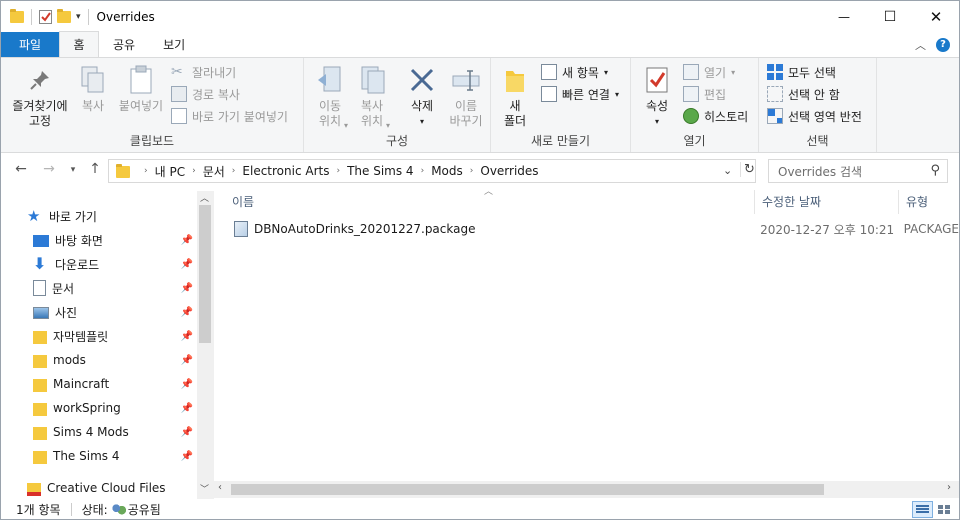 This screenshot has height=520, width=960. I want to click on properties-button: 속성 ▾, so click(657, 96).